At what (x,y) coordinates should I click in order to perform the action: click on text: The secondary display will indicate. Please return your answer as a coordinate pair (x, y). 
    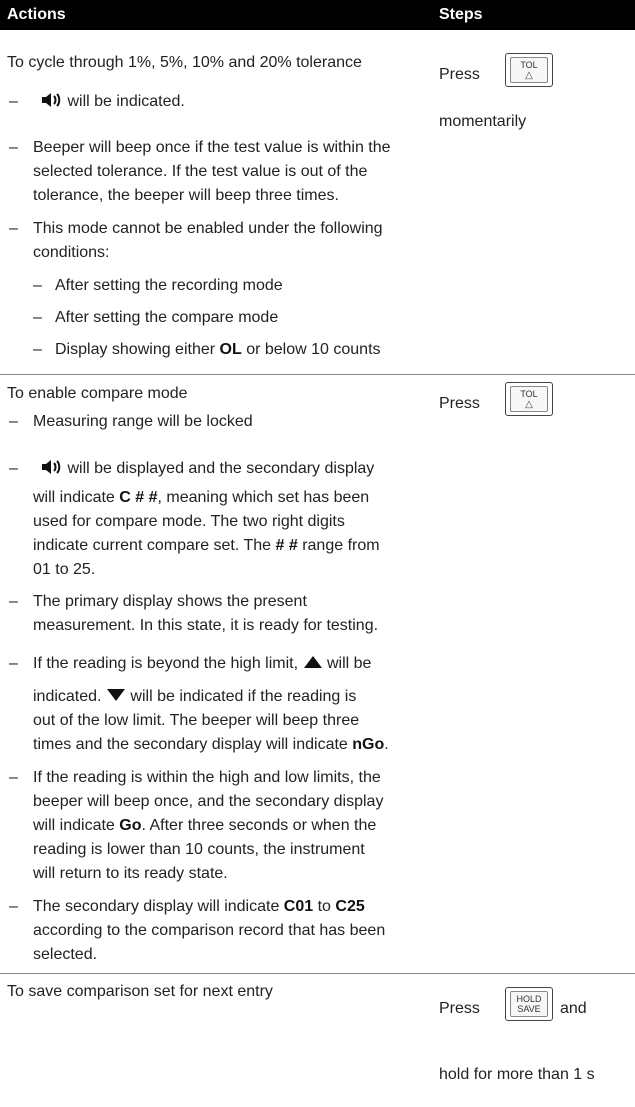
    Looking at the image, I should click on (156, 906).